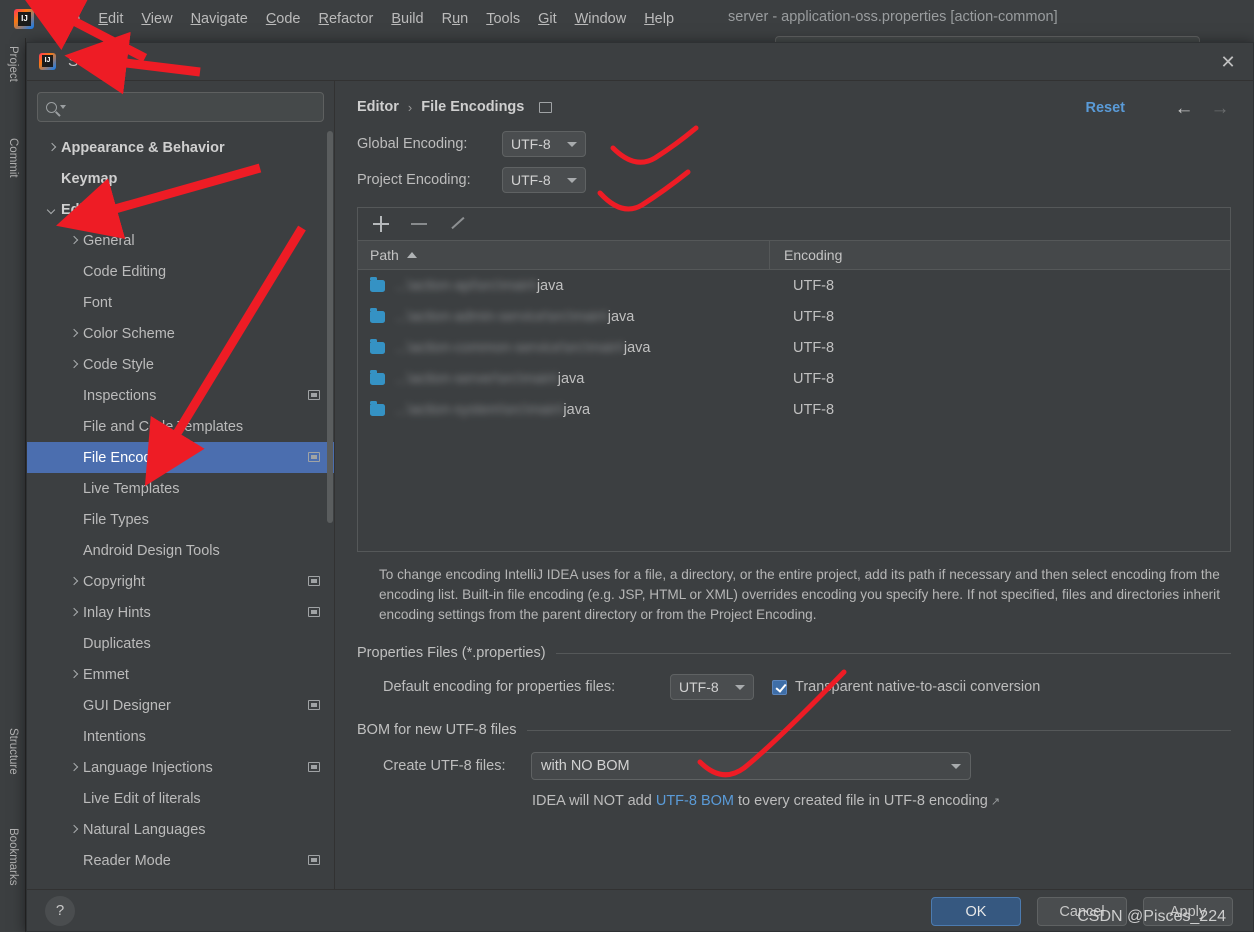 The height and width of the screenshot is (932, 1254). I want to click on menu-item-view: View, so click(156, 19).